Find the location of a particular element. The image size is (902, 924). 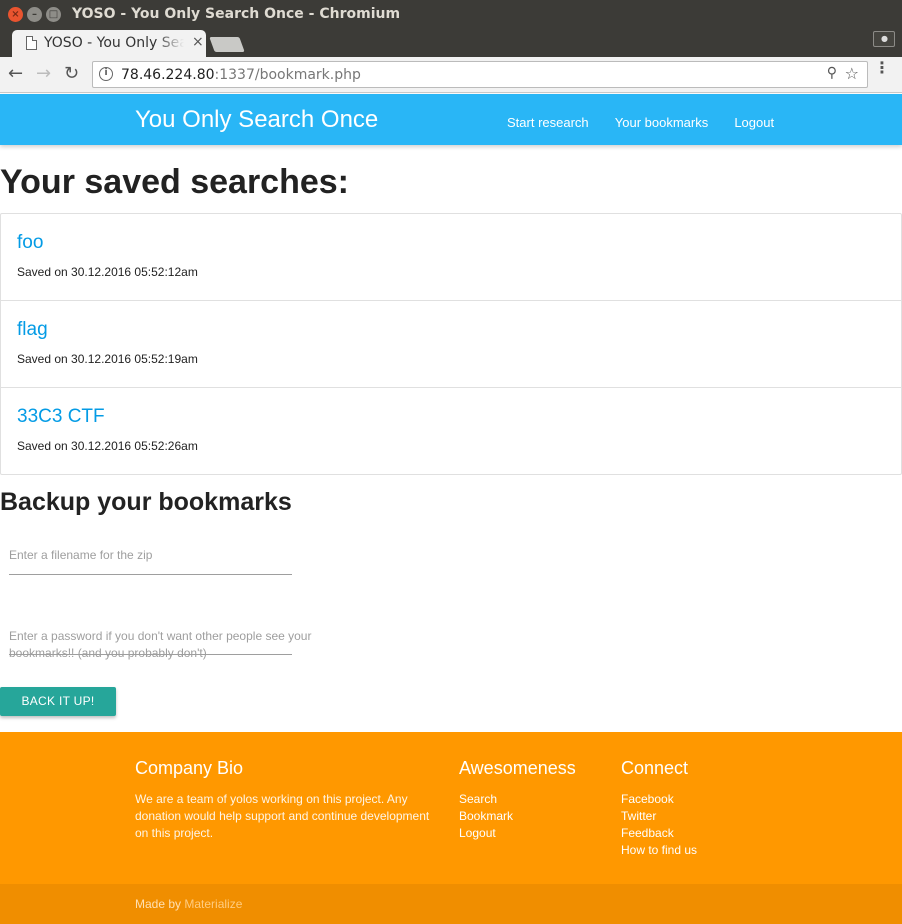

footer-awesomeness: Awesomeness Search Bookmark Logout is located at coordinates (517, 800).